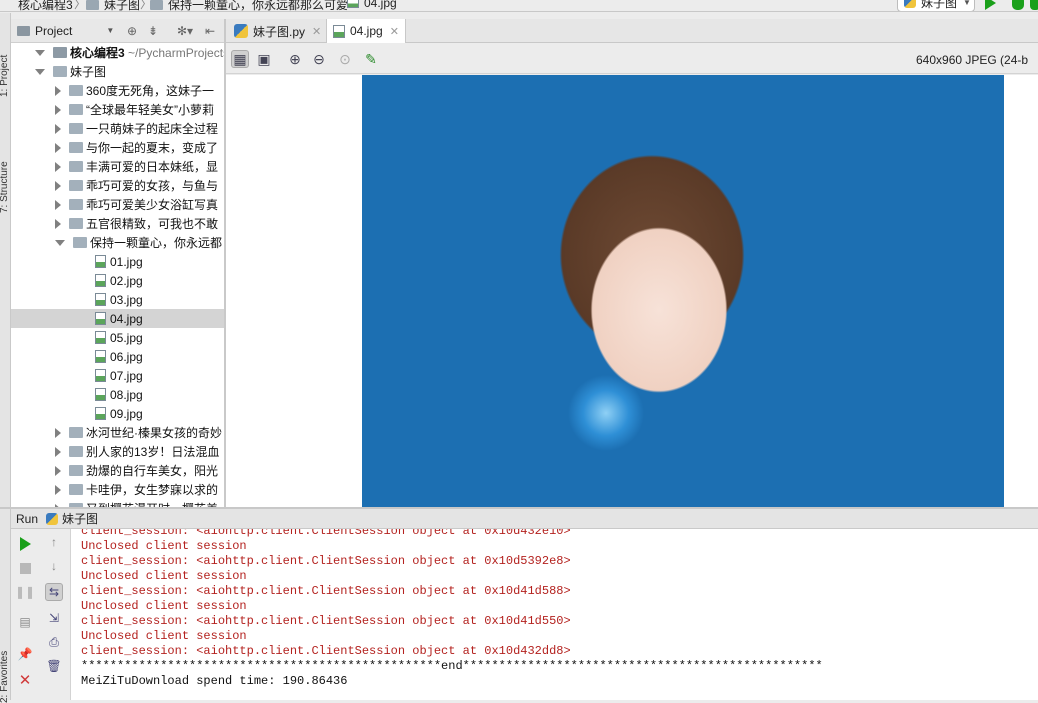 The image size is (1038, 703). I want to click on tree-item-label: 冰河世纪·榛果女孩的奇妙, so click(154, 433).